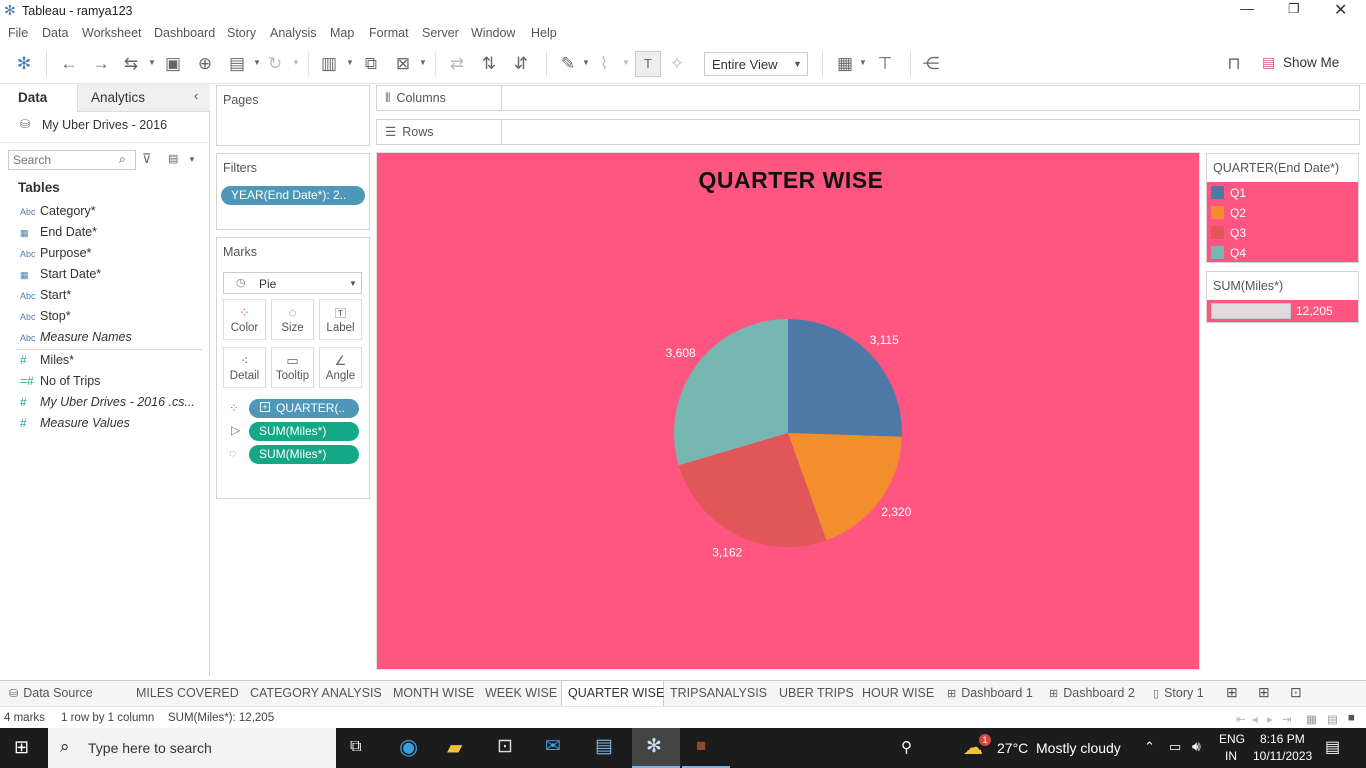  I want to click on lang-label: ENG, so click(1232, 739).